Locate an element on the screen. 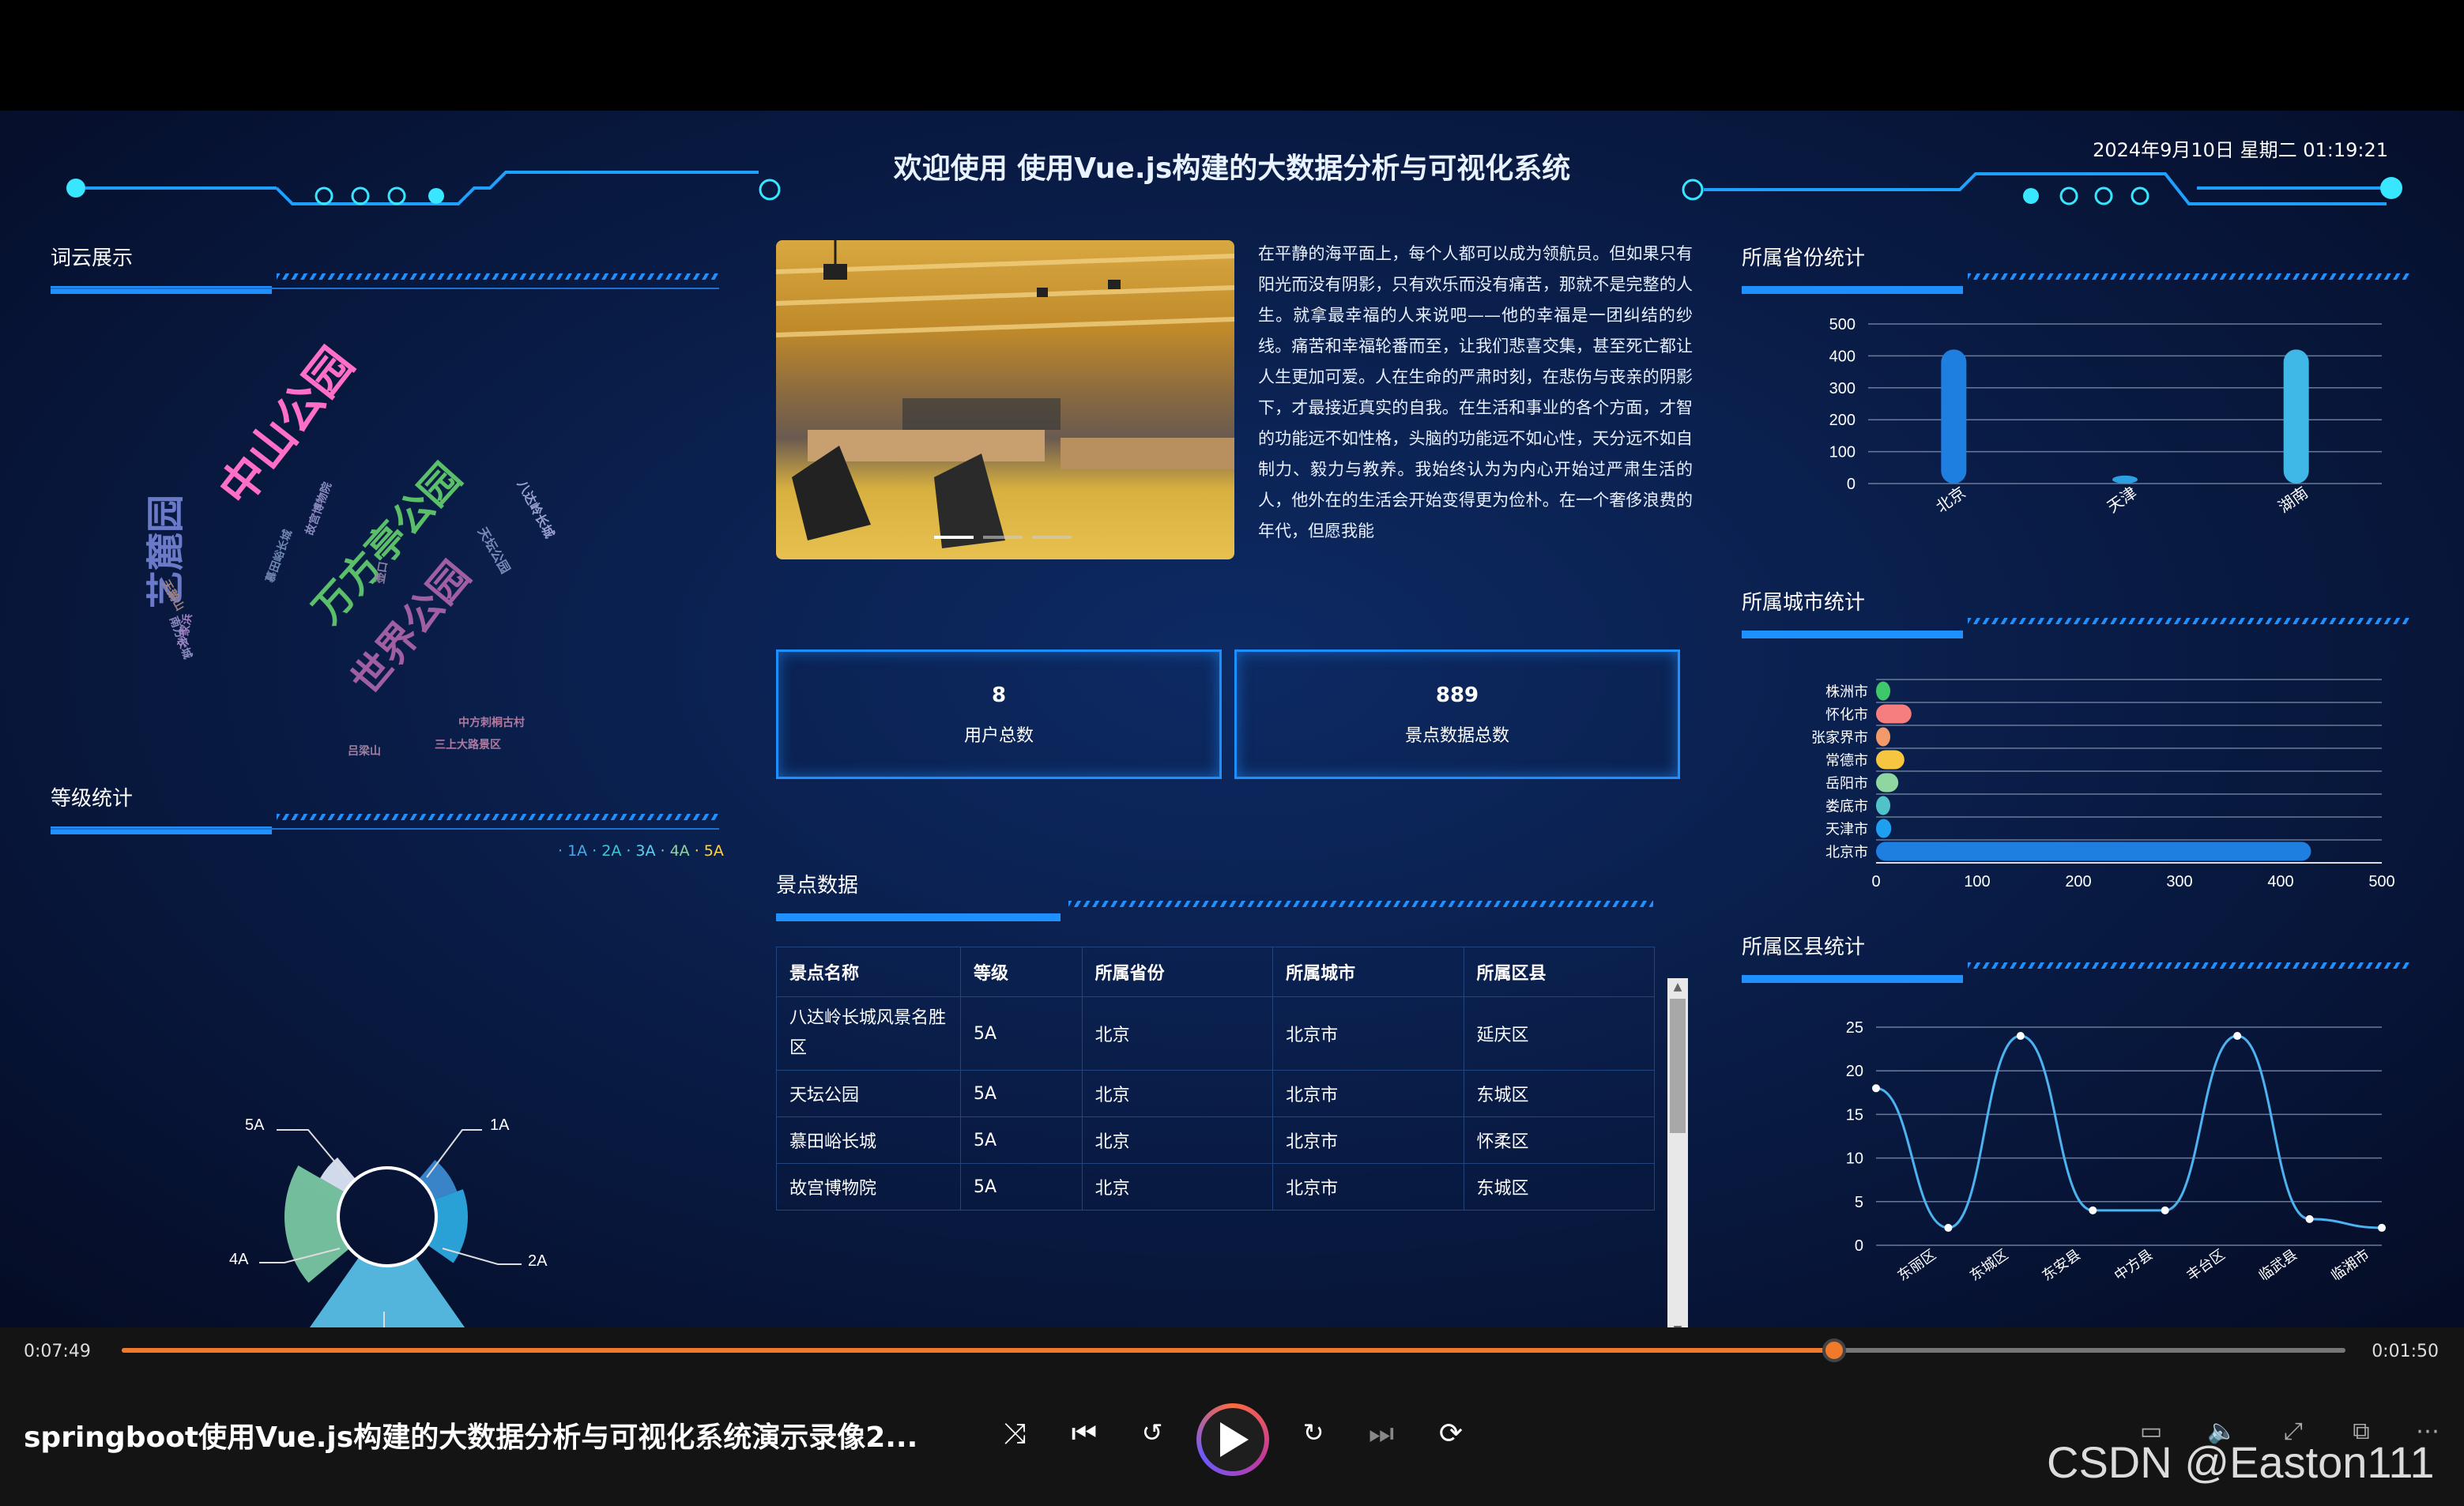  wordcloud-word: 故宫博物院 is located at coordinates (318, 508).